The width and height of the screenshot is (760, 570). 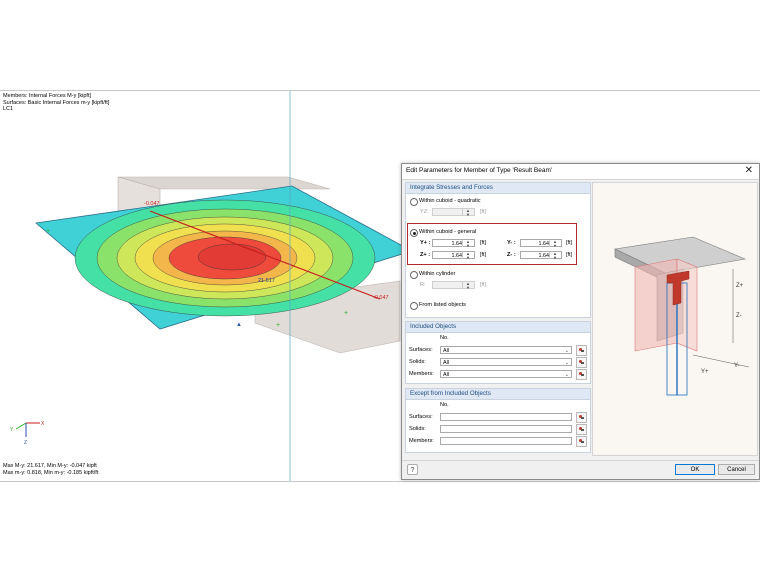 I want to click on included-members-select: All ⌄, so click(x=506, y=374).